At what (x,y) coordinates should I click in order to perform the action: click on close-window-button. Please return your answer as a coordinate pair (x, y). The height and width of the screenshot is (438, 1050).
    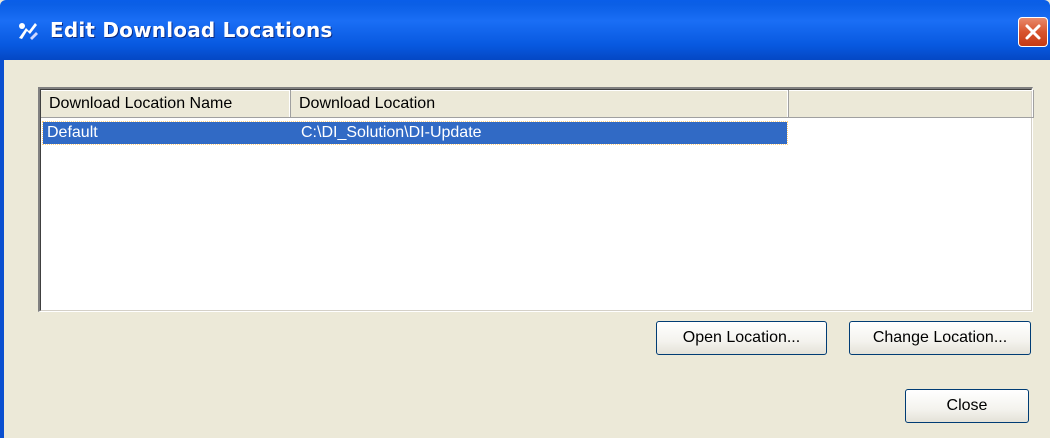
    Looking at the image, I should click on (1033, 32).